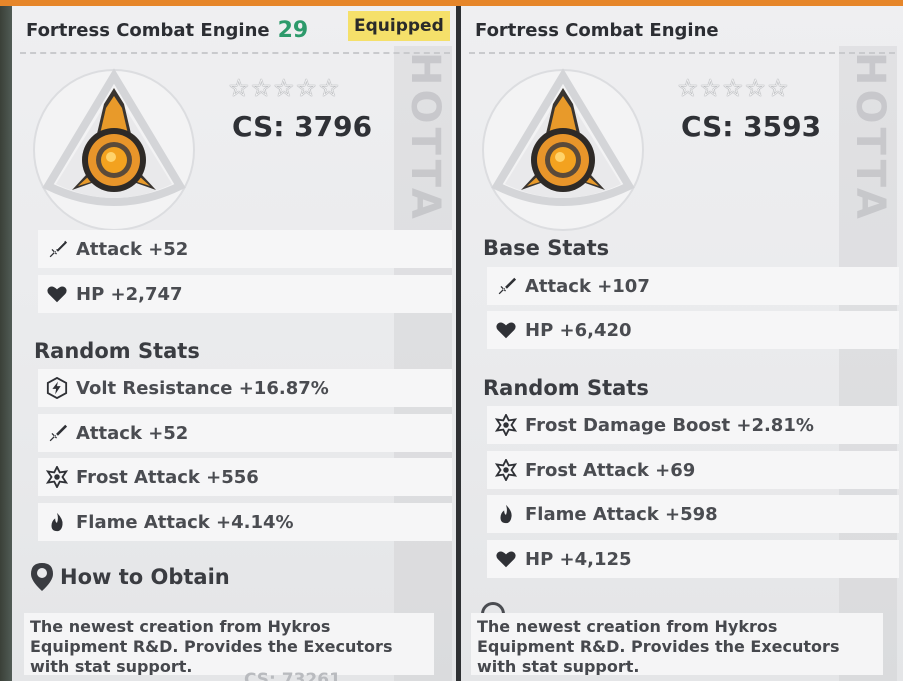 Image resolution: width=903 pixels, height=681 pixels. I want to click on random-stat-row: Frost Damage Boost +2.81%, so click(693, 425).